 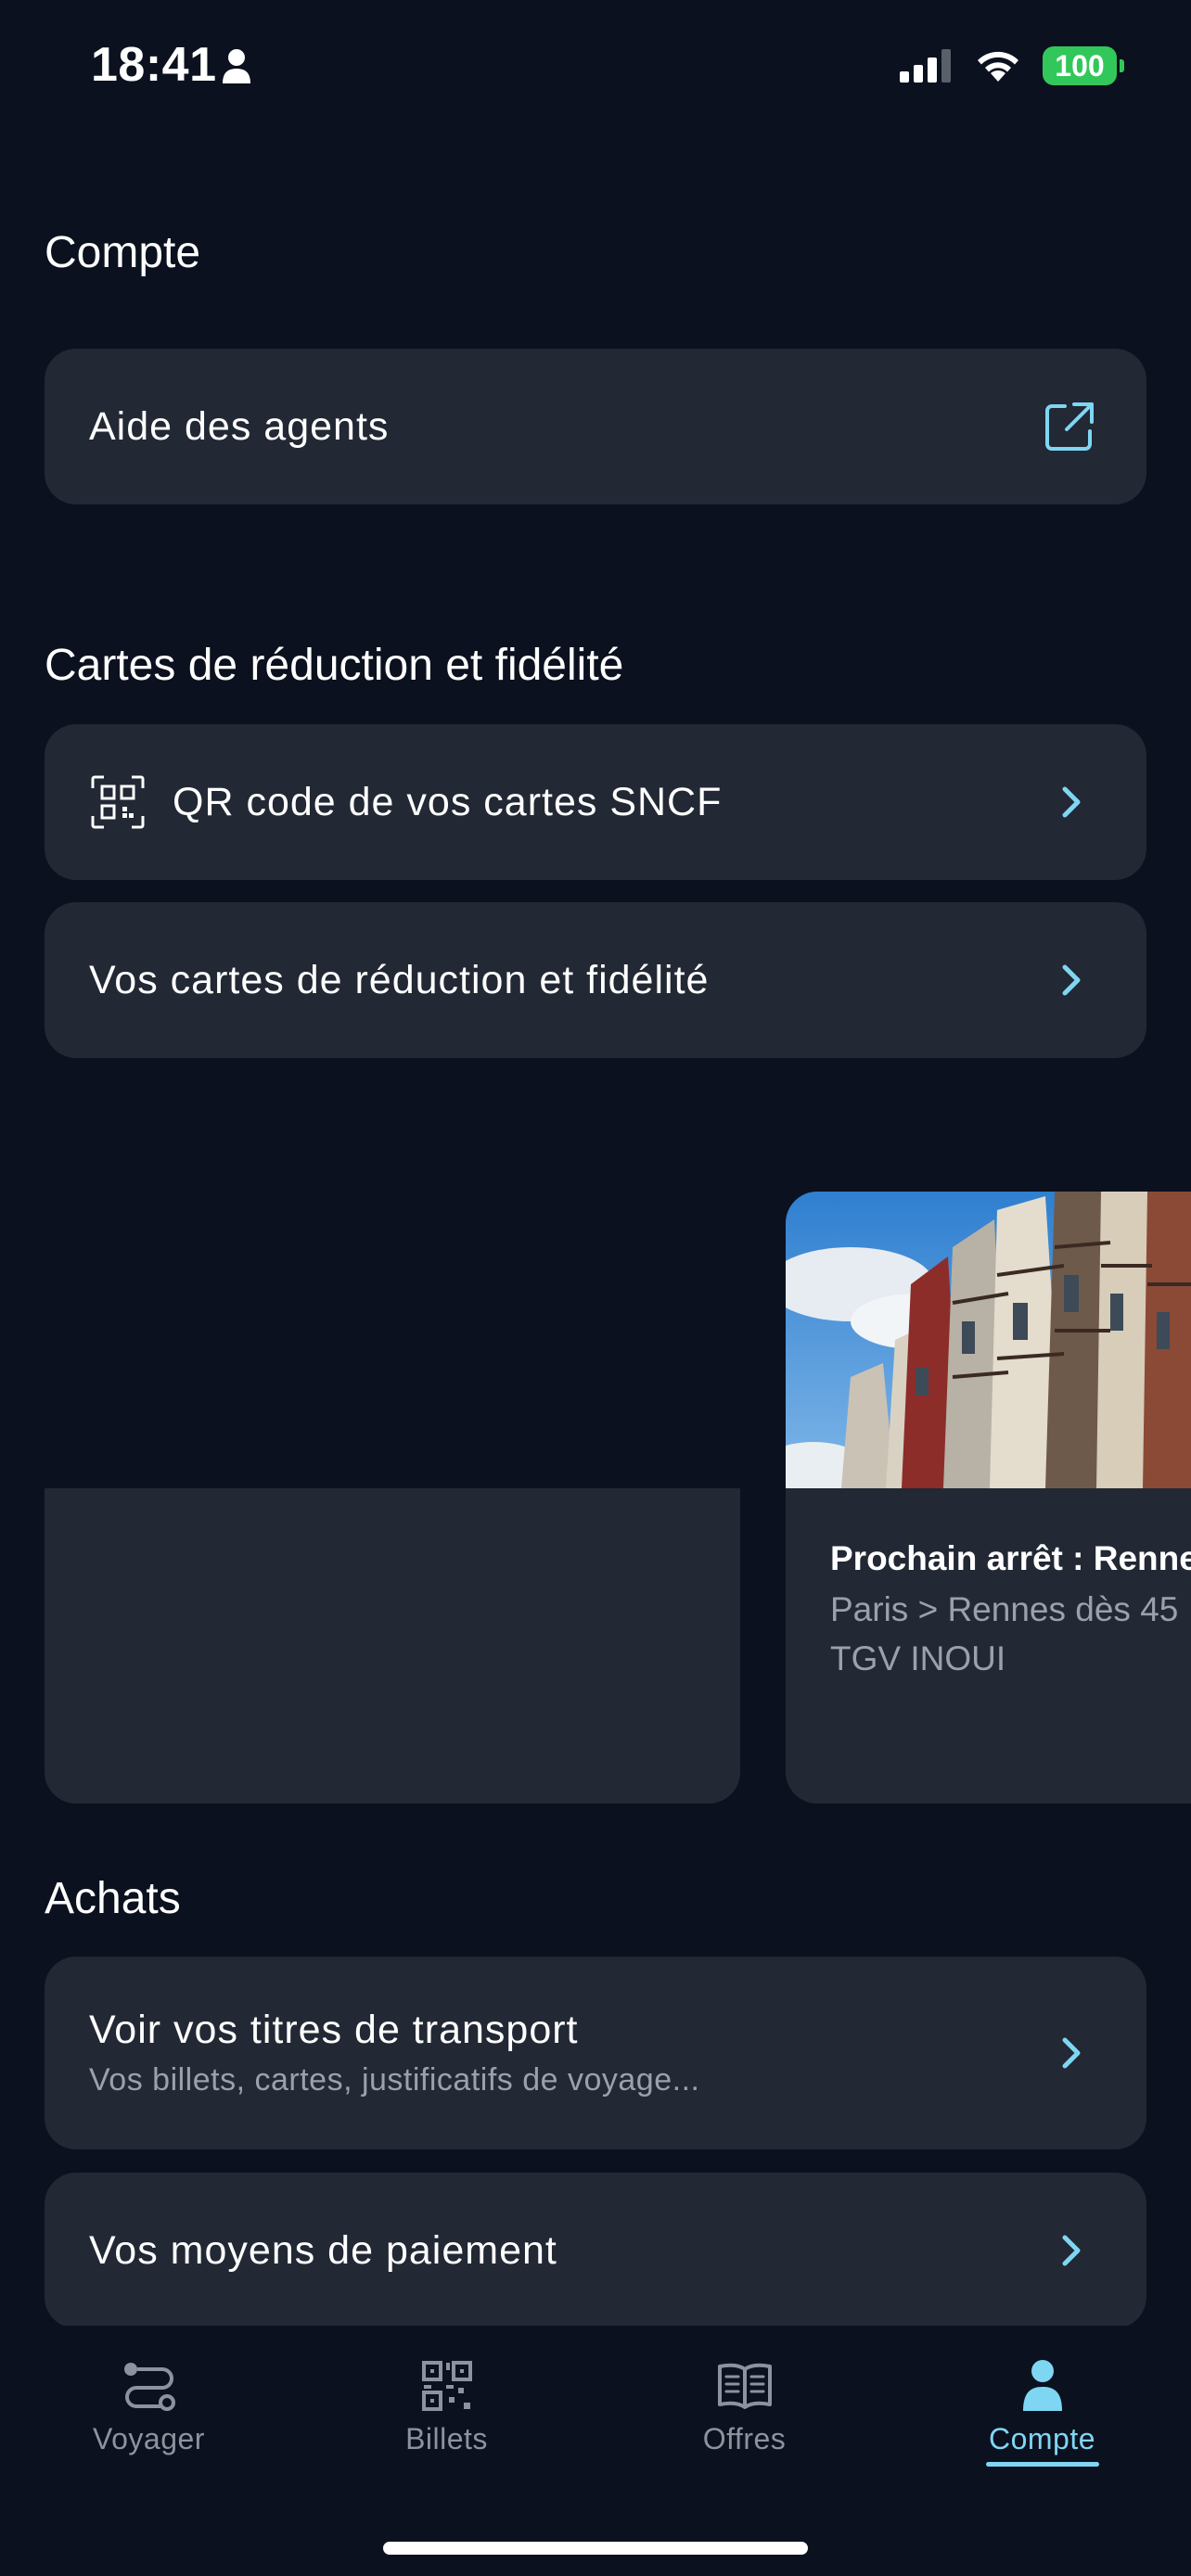 I want to click on qr-code-label: QR code de vos cartes SNCF, so click(x=448, y=802).